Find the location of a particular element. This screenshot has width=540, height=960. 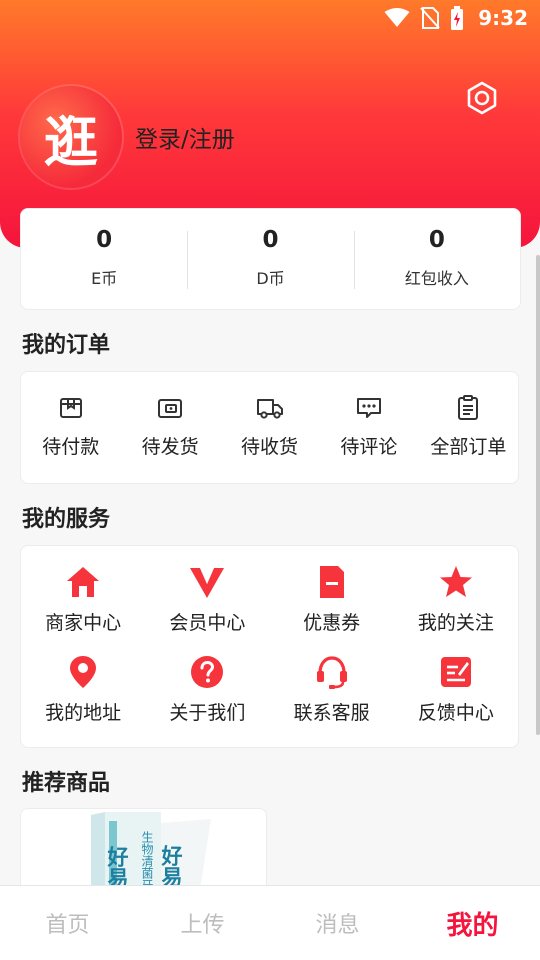

service-label: 关于我们 is located at coordinates (207, 713).